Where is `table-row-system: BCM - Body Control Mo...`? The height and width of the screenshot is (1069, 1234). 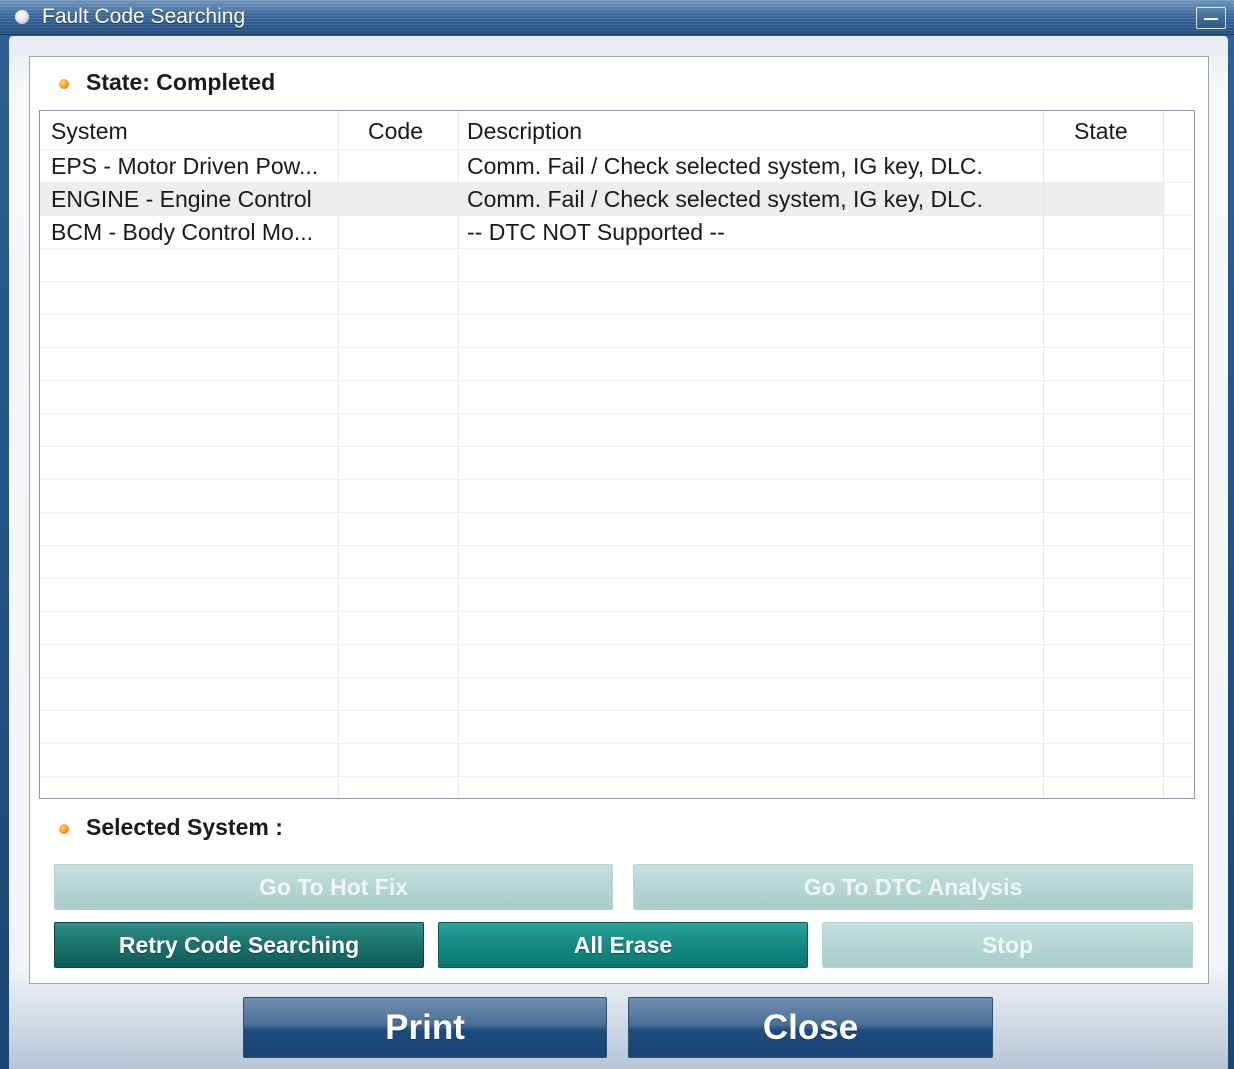
table-row-system: BCM - Body Control Mo... is located at coordinates (182, 232).